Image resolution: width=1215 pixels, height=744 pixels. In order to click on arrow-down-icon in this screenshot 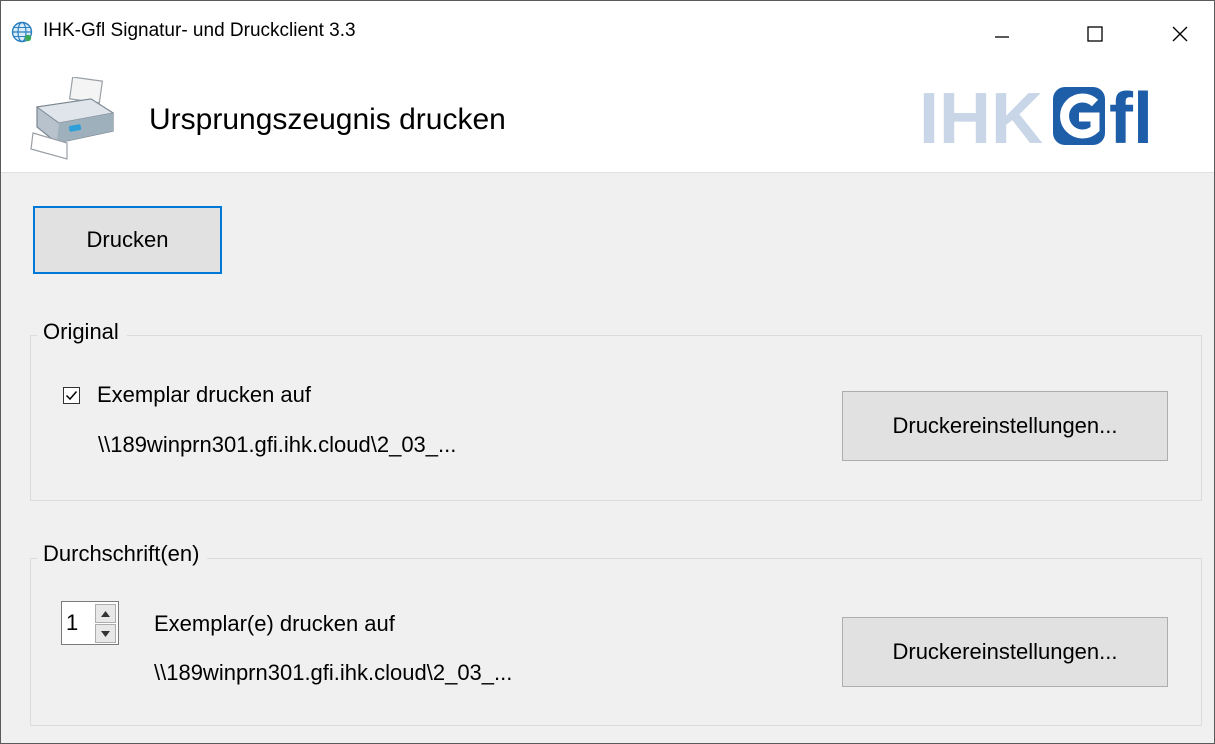, I will do `click(105, 633)`.